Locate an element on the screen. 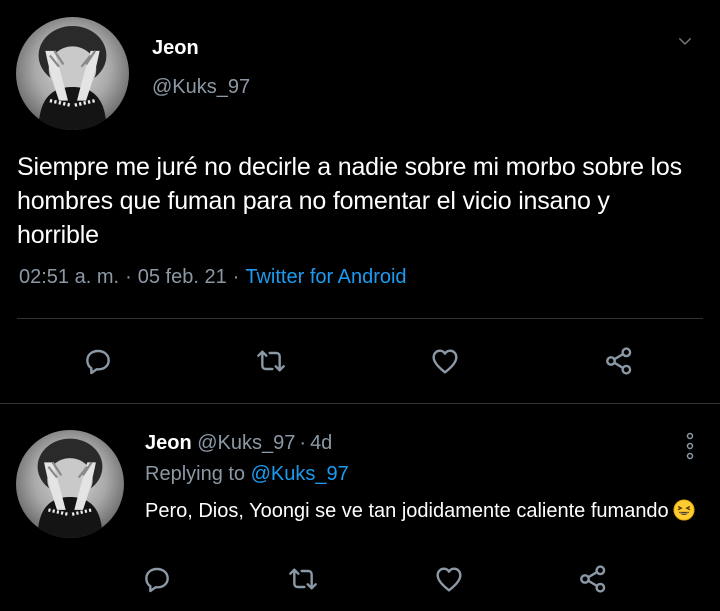  replying-to: Replying to @Kuks_97 is located at coordinates (247, 474).